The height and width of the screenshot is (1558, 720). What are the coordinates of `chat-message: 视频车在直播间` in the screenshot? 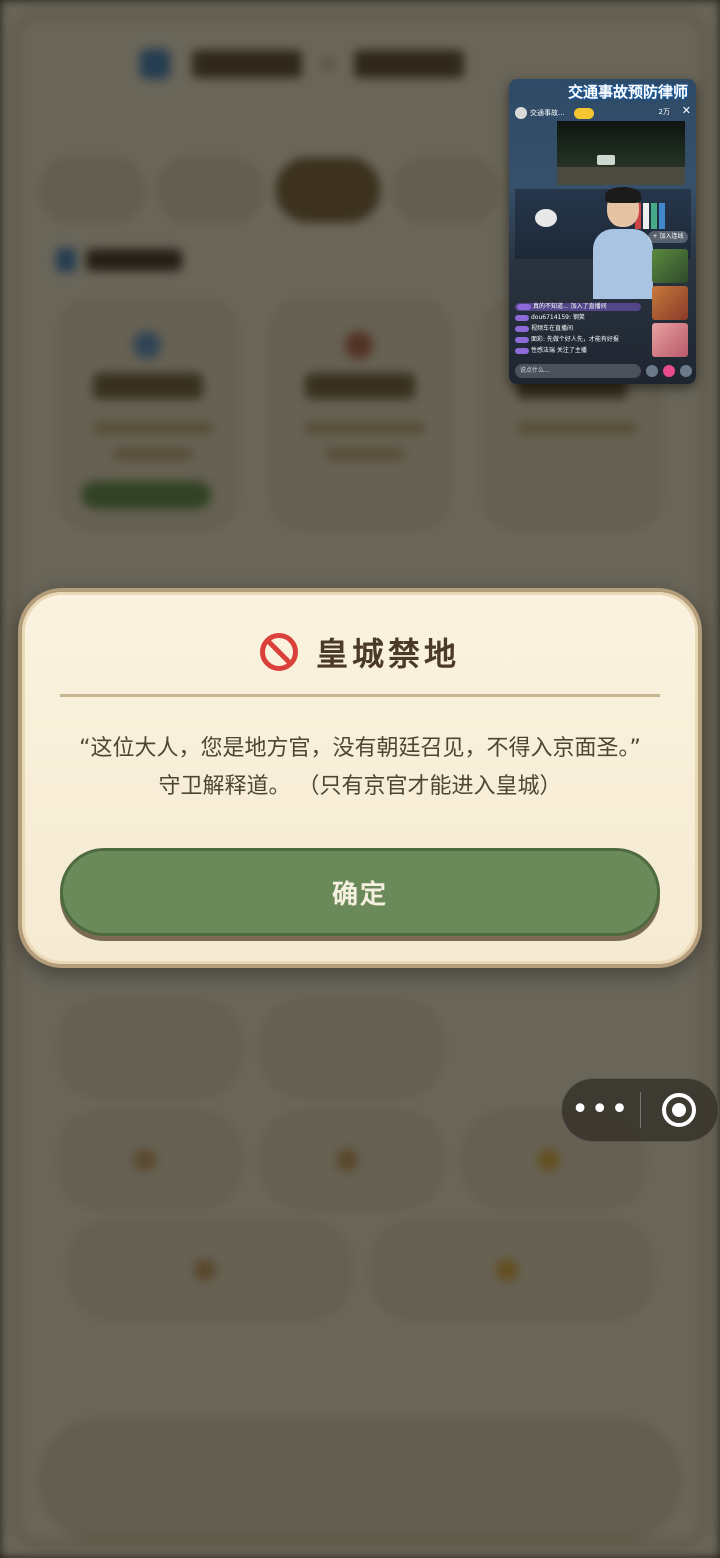 It's located at (578, 329).